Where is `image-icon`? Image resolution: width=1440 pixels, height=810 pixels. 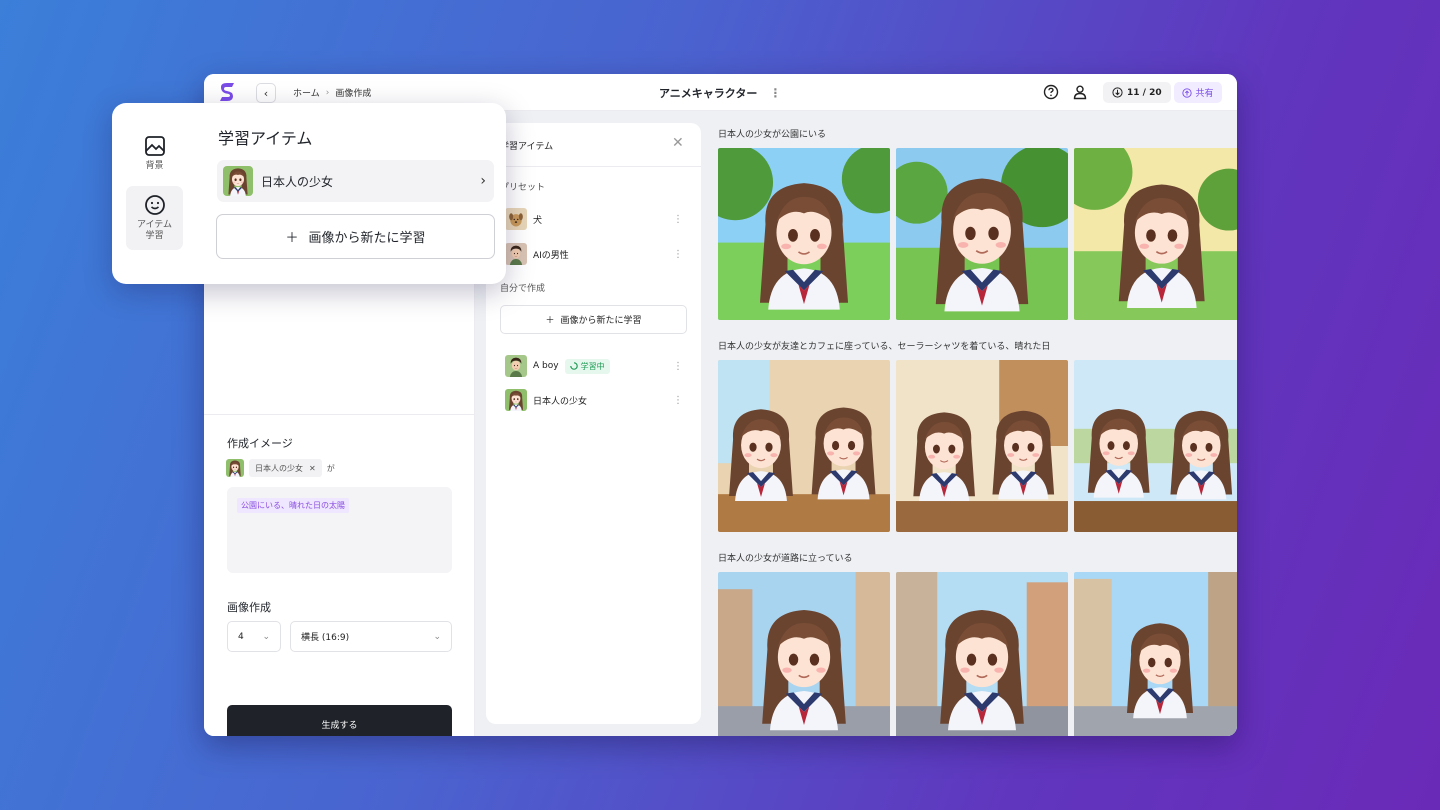 image-icon is located at coordinates (154, 145).